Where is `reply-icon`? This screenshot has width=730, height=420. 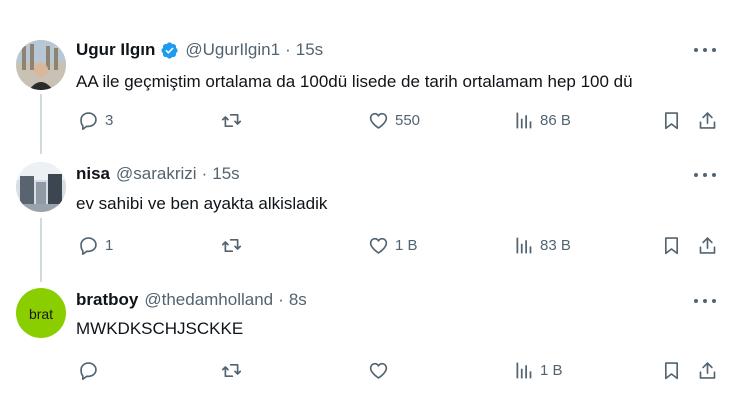
reply-icon is located at coordinates (88, 370).